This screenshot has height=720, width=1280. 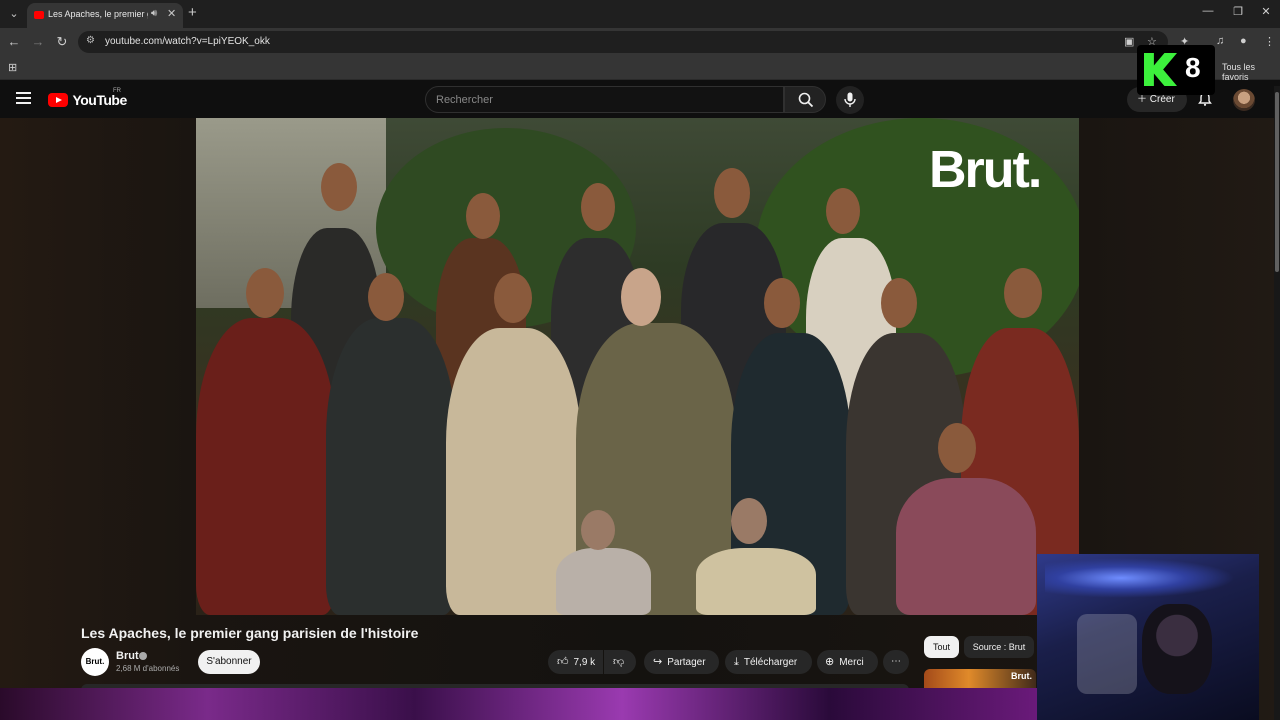 I want to click on k8-logo-overlay: 8, so click(x=1176, y=70).